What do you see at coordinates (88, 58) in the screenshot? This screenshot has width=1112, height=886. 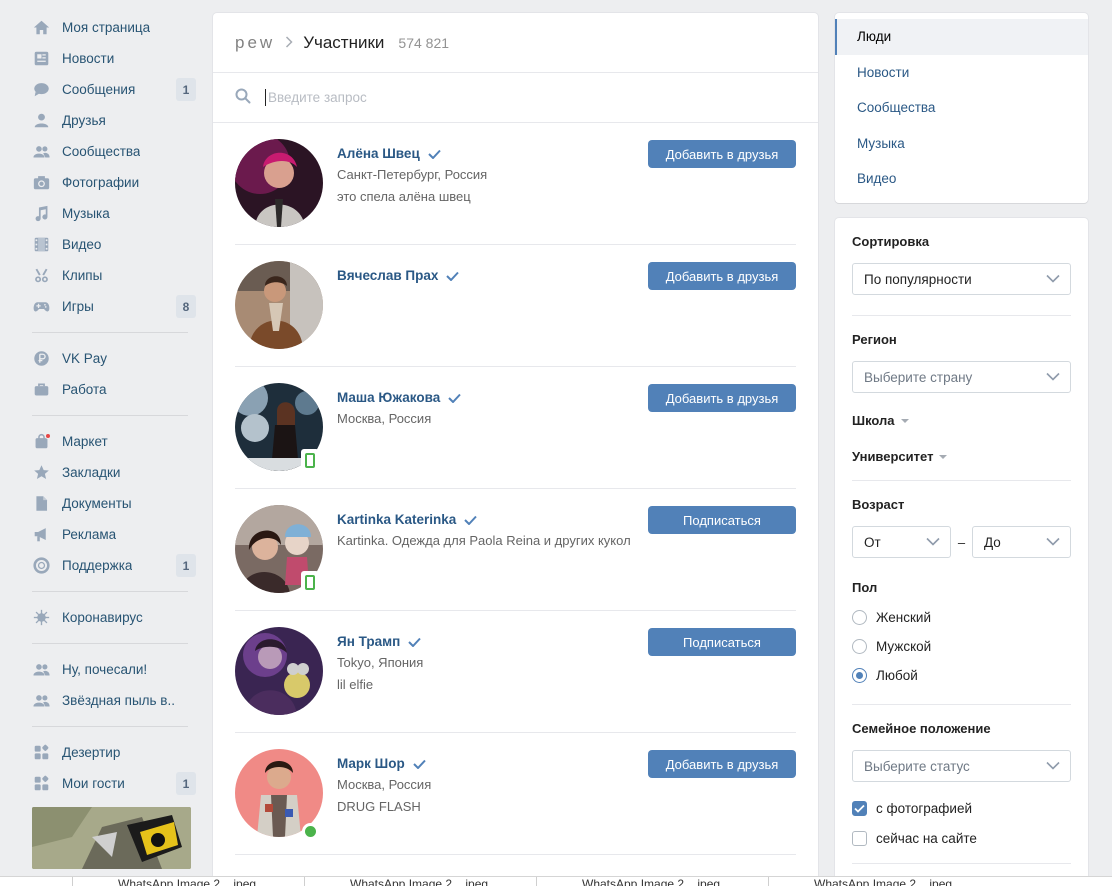 I see `menu-label: Новости` at bounding box center [88, 58].